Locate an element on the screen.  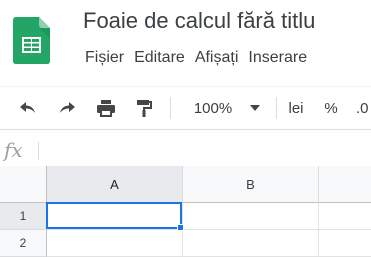
currency-format-button: lei is located at coordinates (296, 108).